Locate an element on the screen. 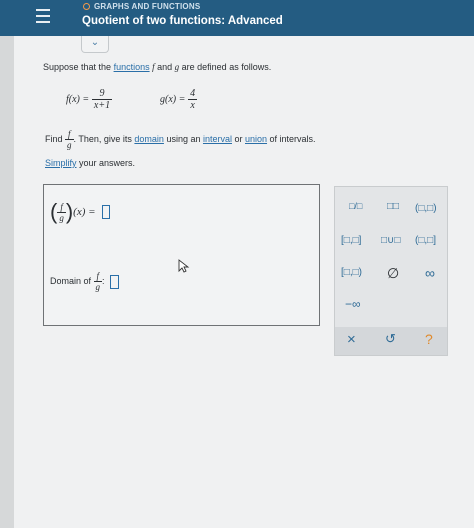 This screenshot has width=474, height=528. fraction-button: □/□ is located at coordinates (355, 206).